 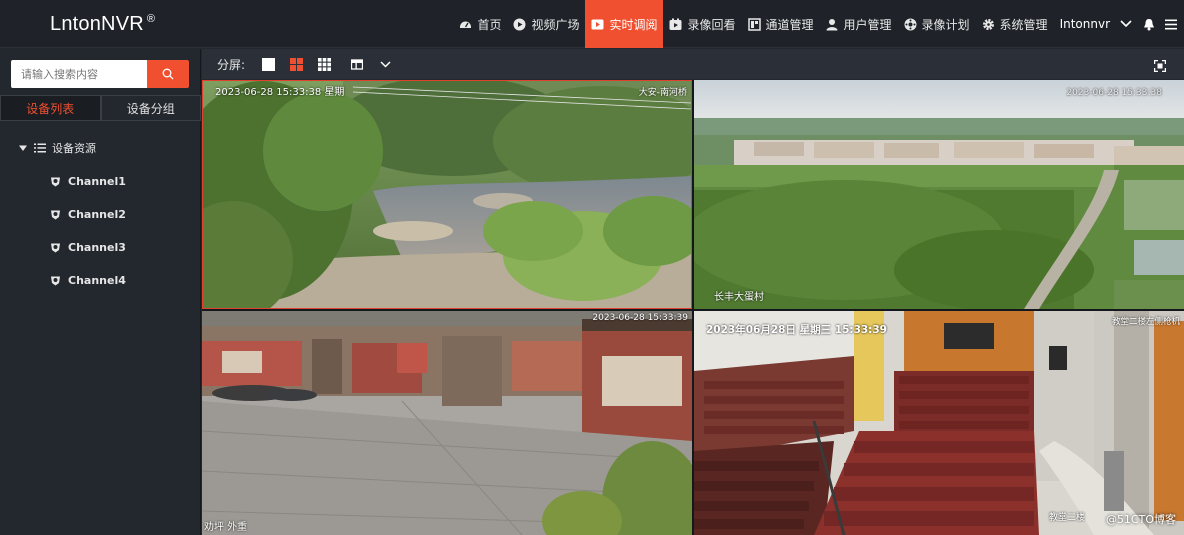 What do you see at coordinates (97, 247) in the screenshot?
I see `channel-label: Channel3` at bounding box center [97, 247].